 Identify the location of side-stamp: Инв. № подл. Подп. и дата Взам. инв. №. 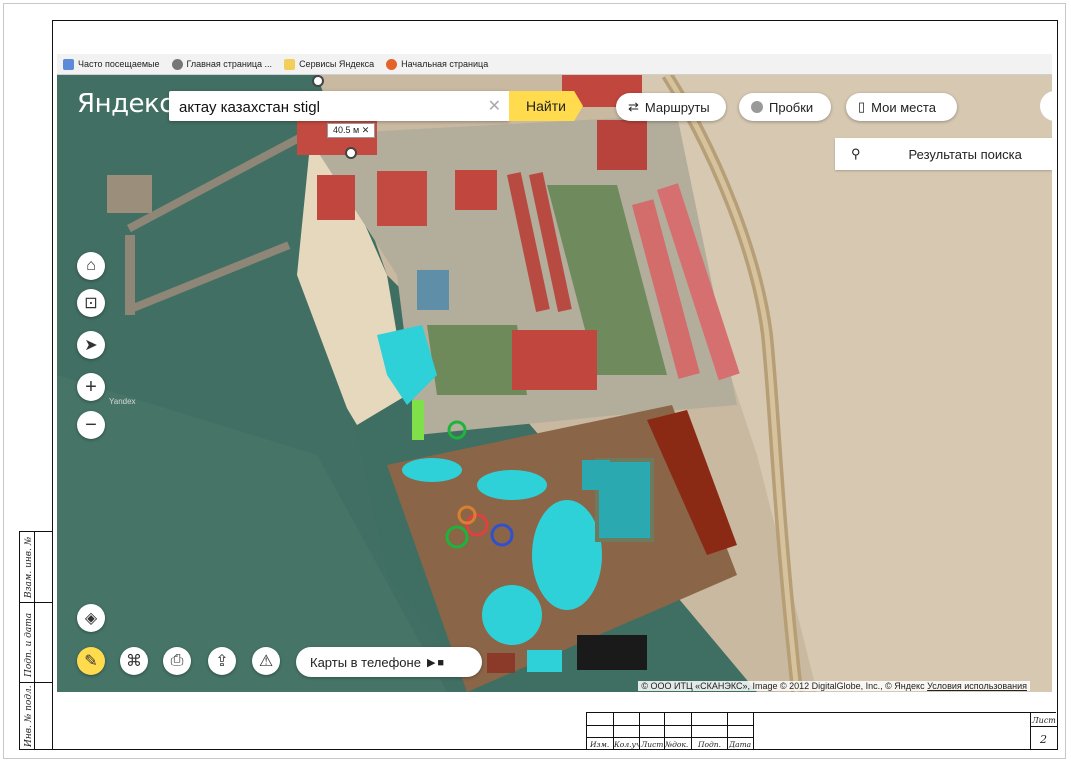
(36, 640).